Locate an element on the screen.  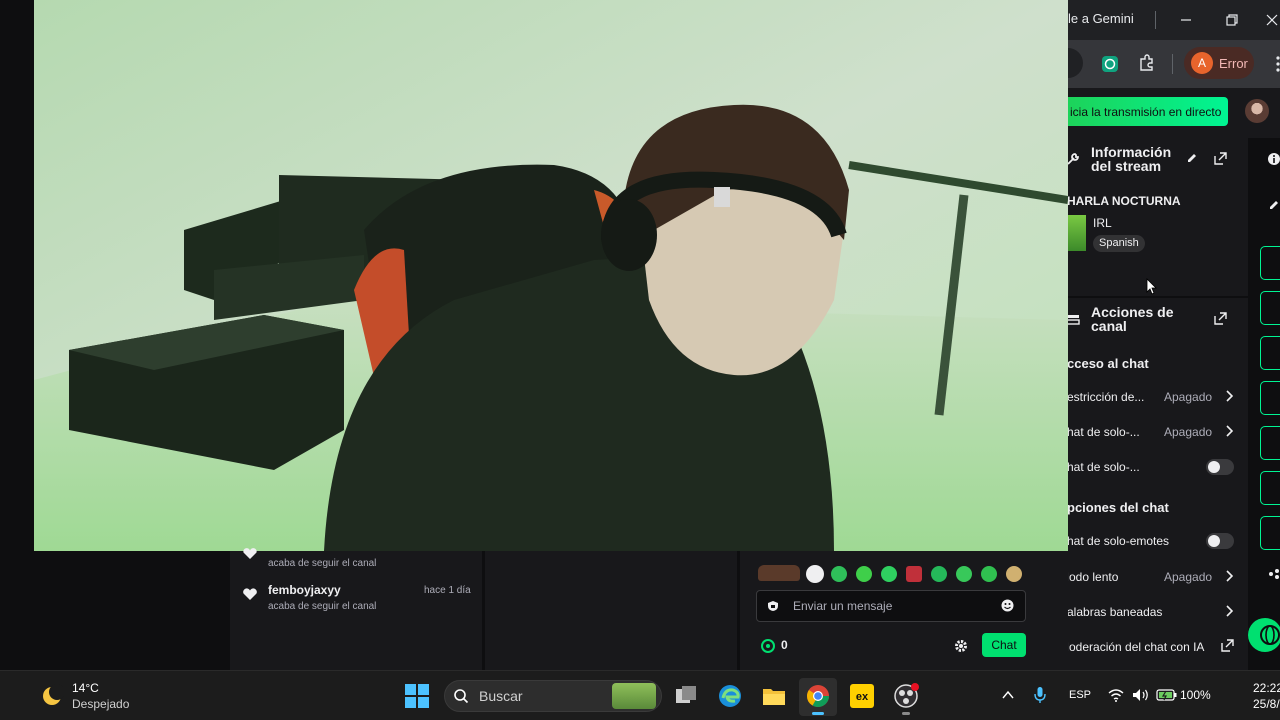
channel-actions-icon is located at coordinates (1073, 319).